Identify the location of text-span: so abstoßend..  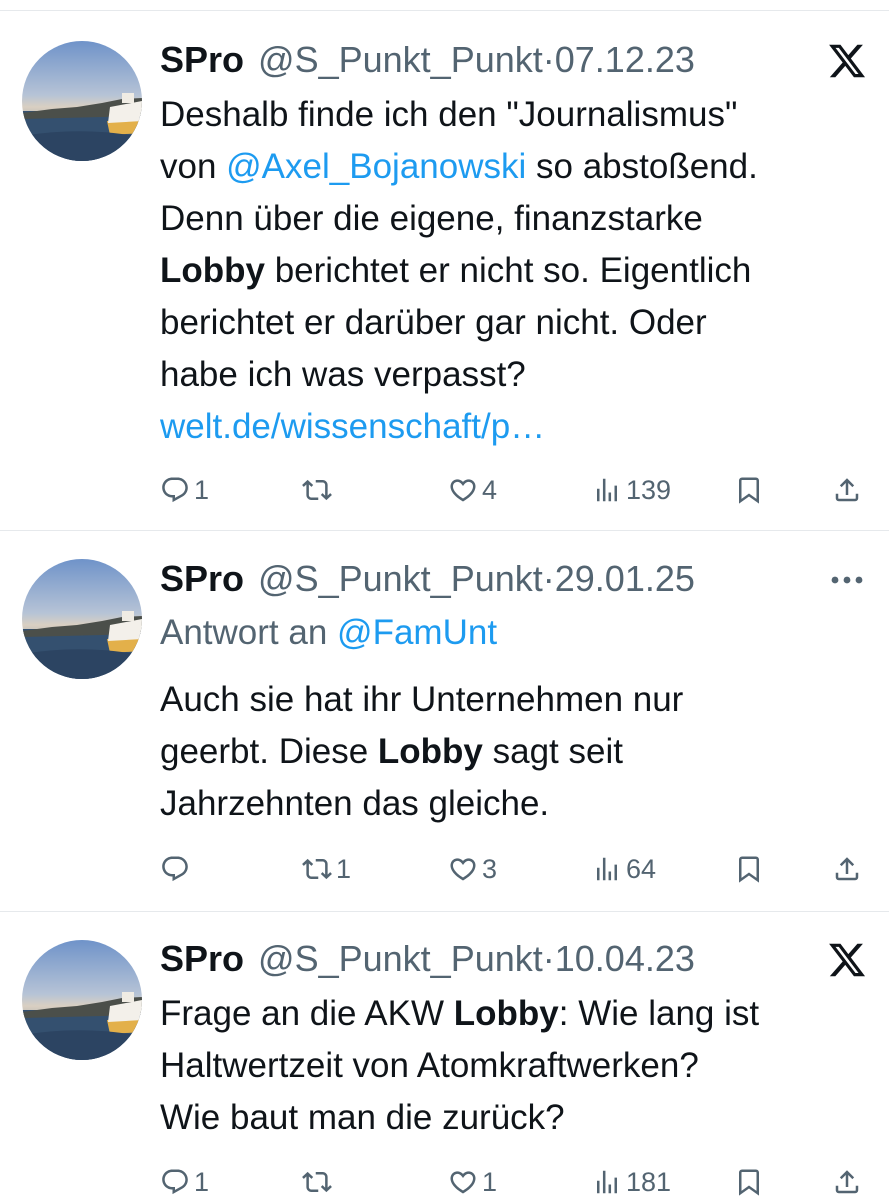
(642, 166).